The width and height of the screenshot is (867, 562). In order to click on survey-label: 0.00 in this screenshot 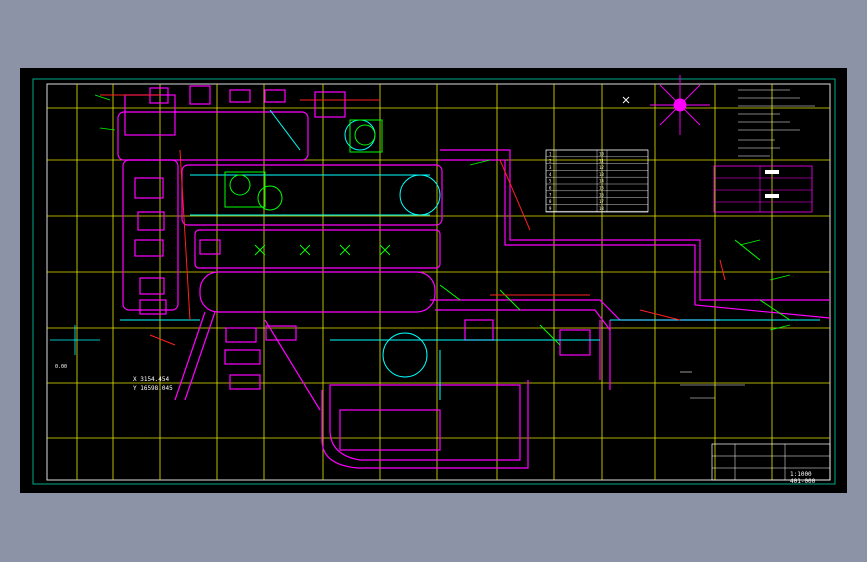, I will do `click(61, 367)`.